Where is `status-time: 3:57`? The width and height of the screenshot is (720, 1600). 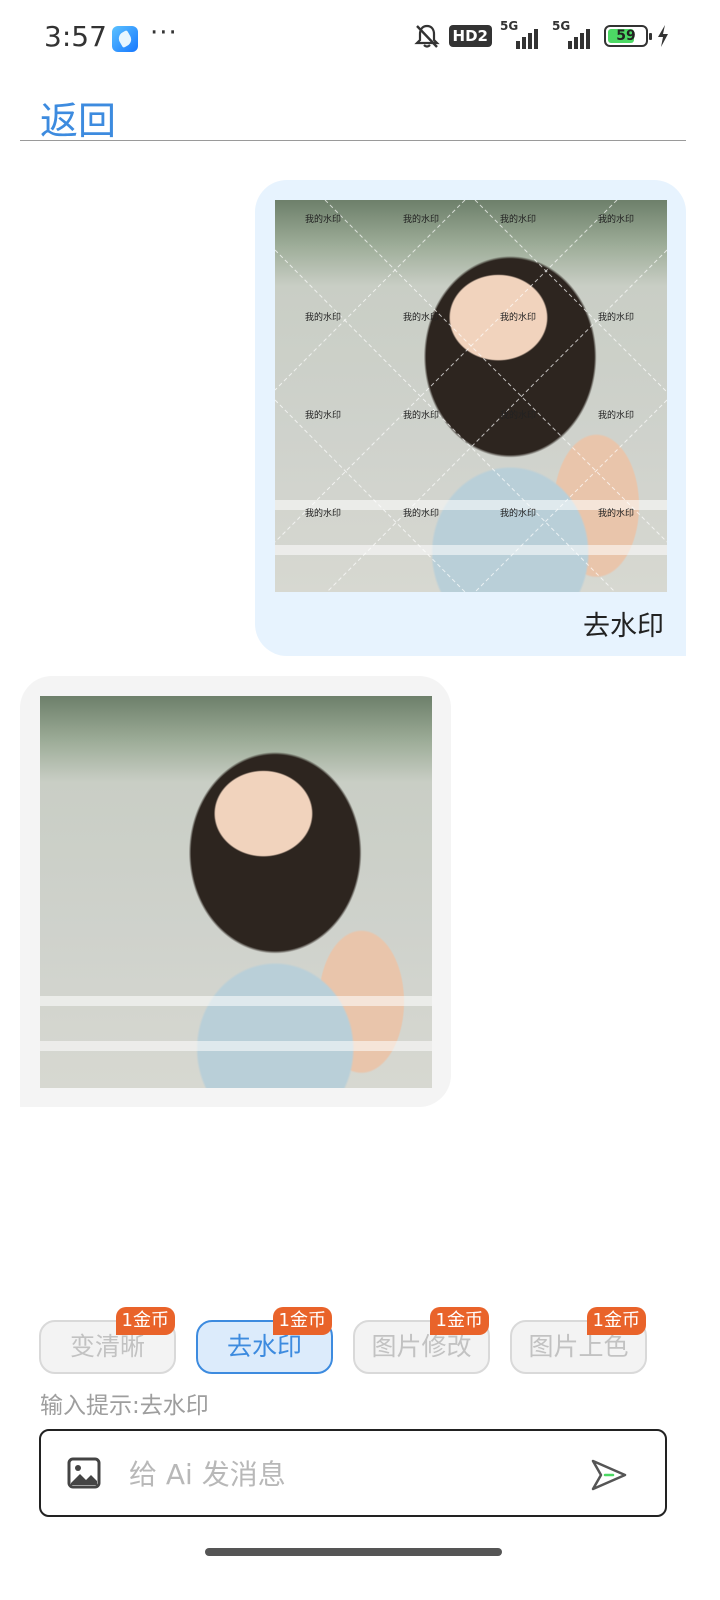 status-time: 3:57 is located at coordinates (75, 36).